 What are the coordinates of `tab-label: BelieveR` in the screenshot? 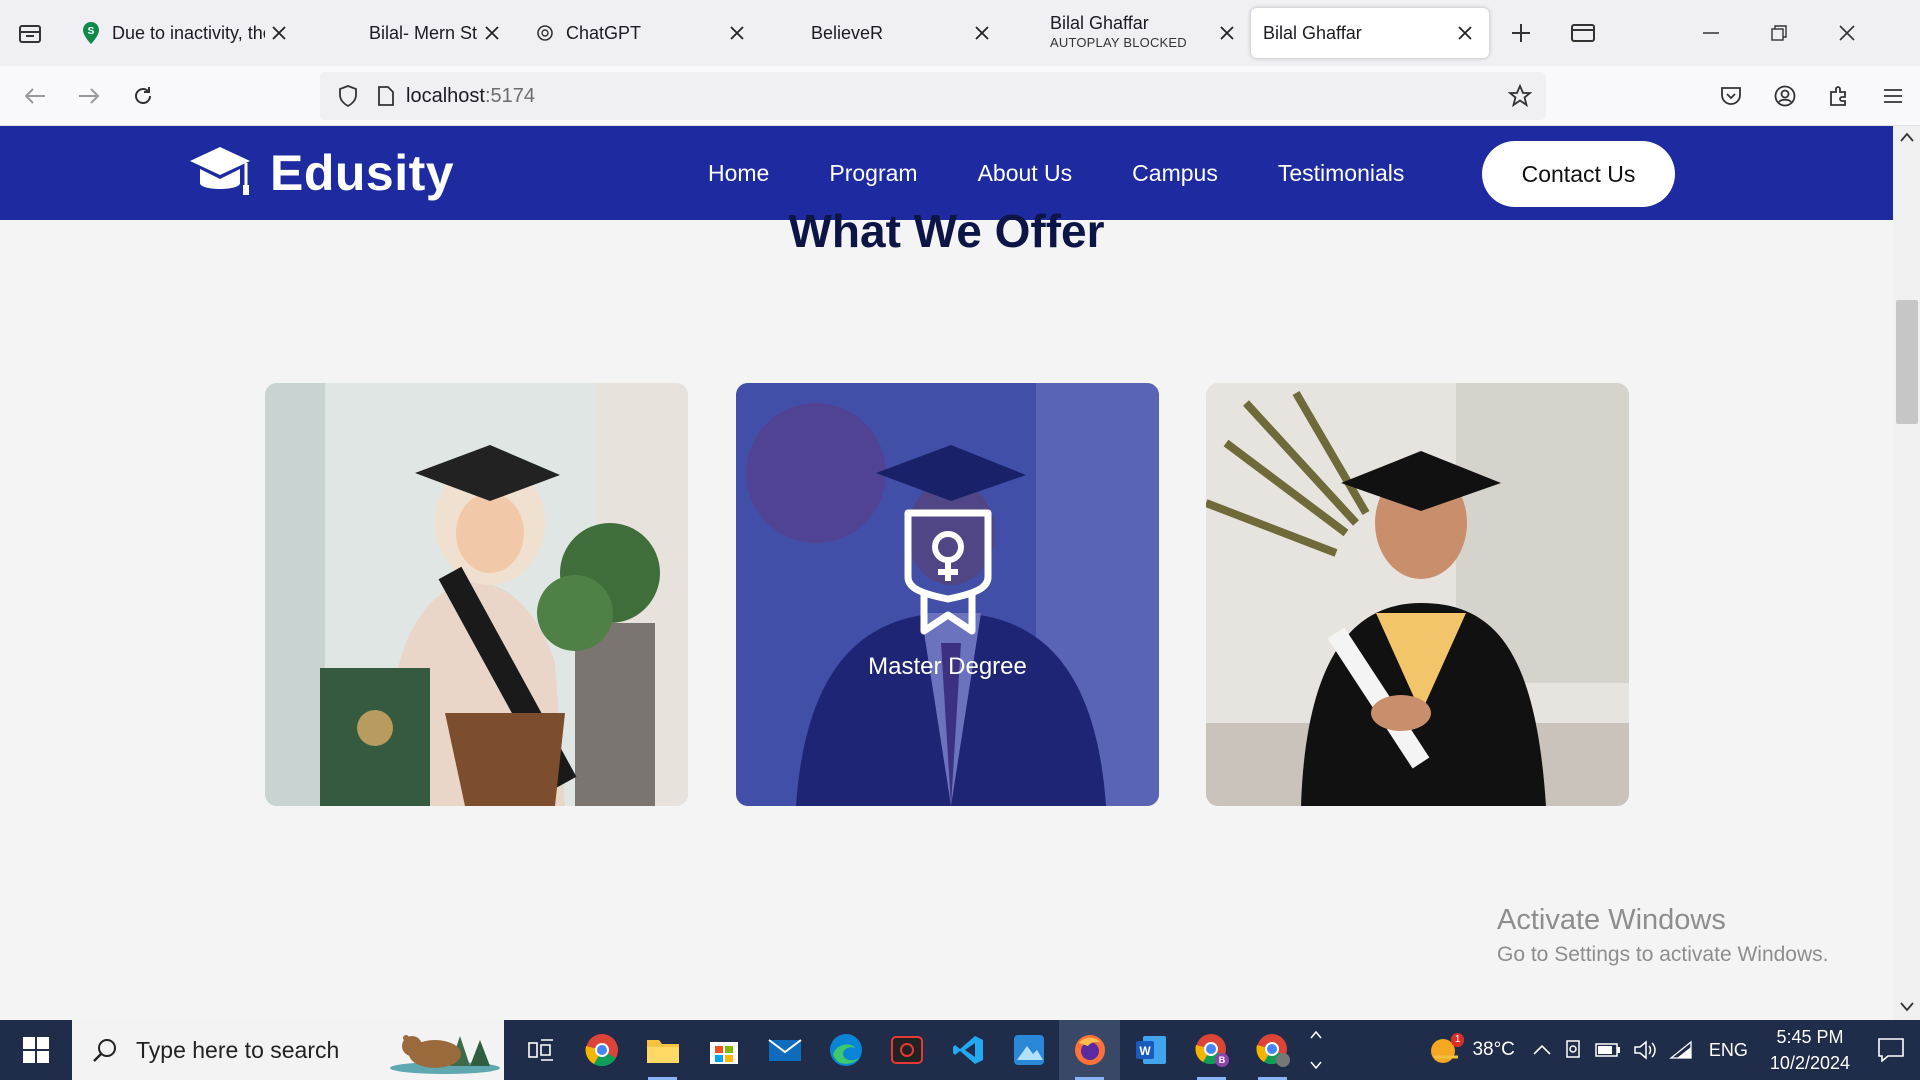 It's located at (847, 32).